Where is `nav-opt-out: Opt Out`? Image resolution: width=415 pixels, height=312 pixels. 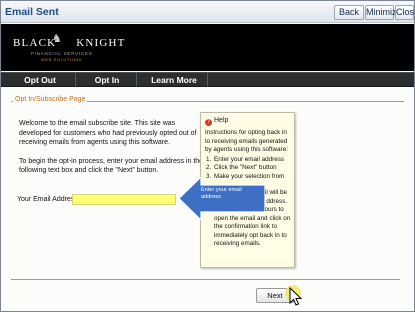 nav-opt-out: Opt Out is located at coordinates (40, 80).